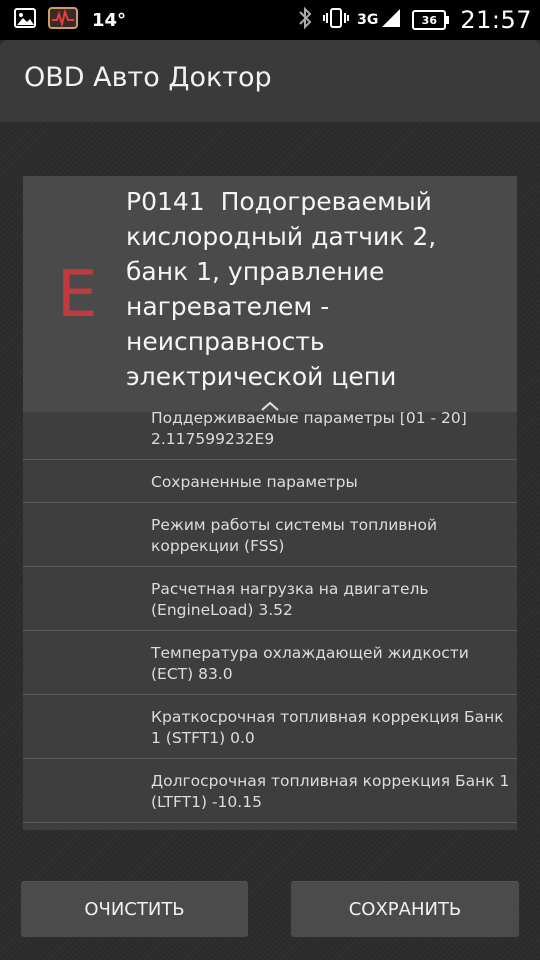  Describe the element at coordinates (270, 405) in the screenshot. I see `chevron-up-icon` at that location.